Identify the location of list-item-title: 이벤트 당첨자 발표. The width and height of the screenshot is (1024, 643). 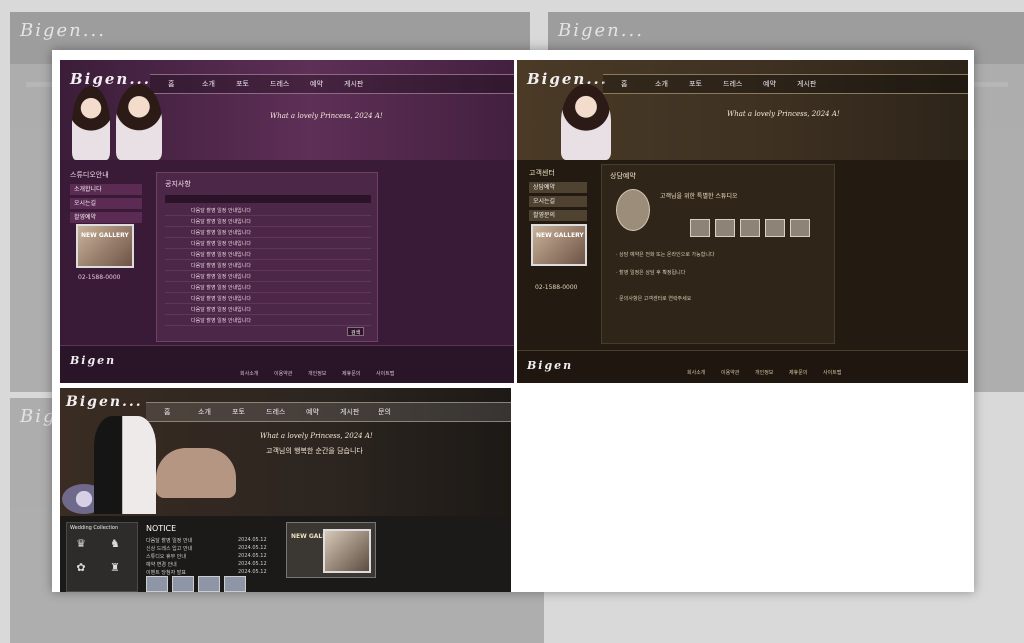
(166, 572).